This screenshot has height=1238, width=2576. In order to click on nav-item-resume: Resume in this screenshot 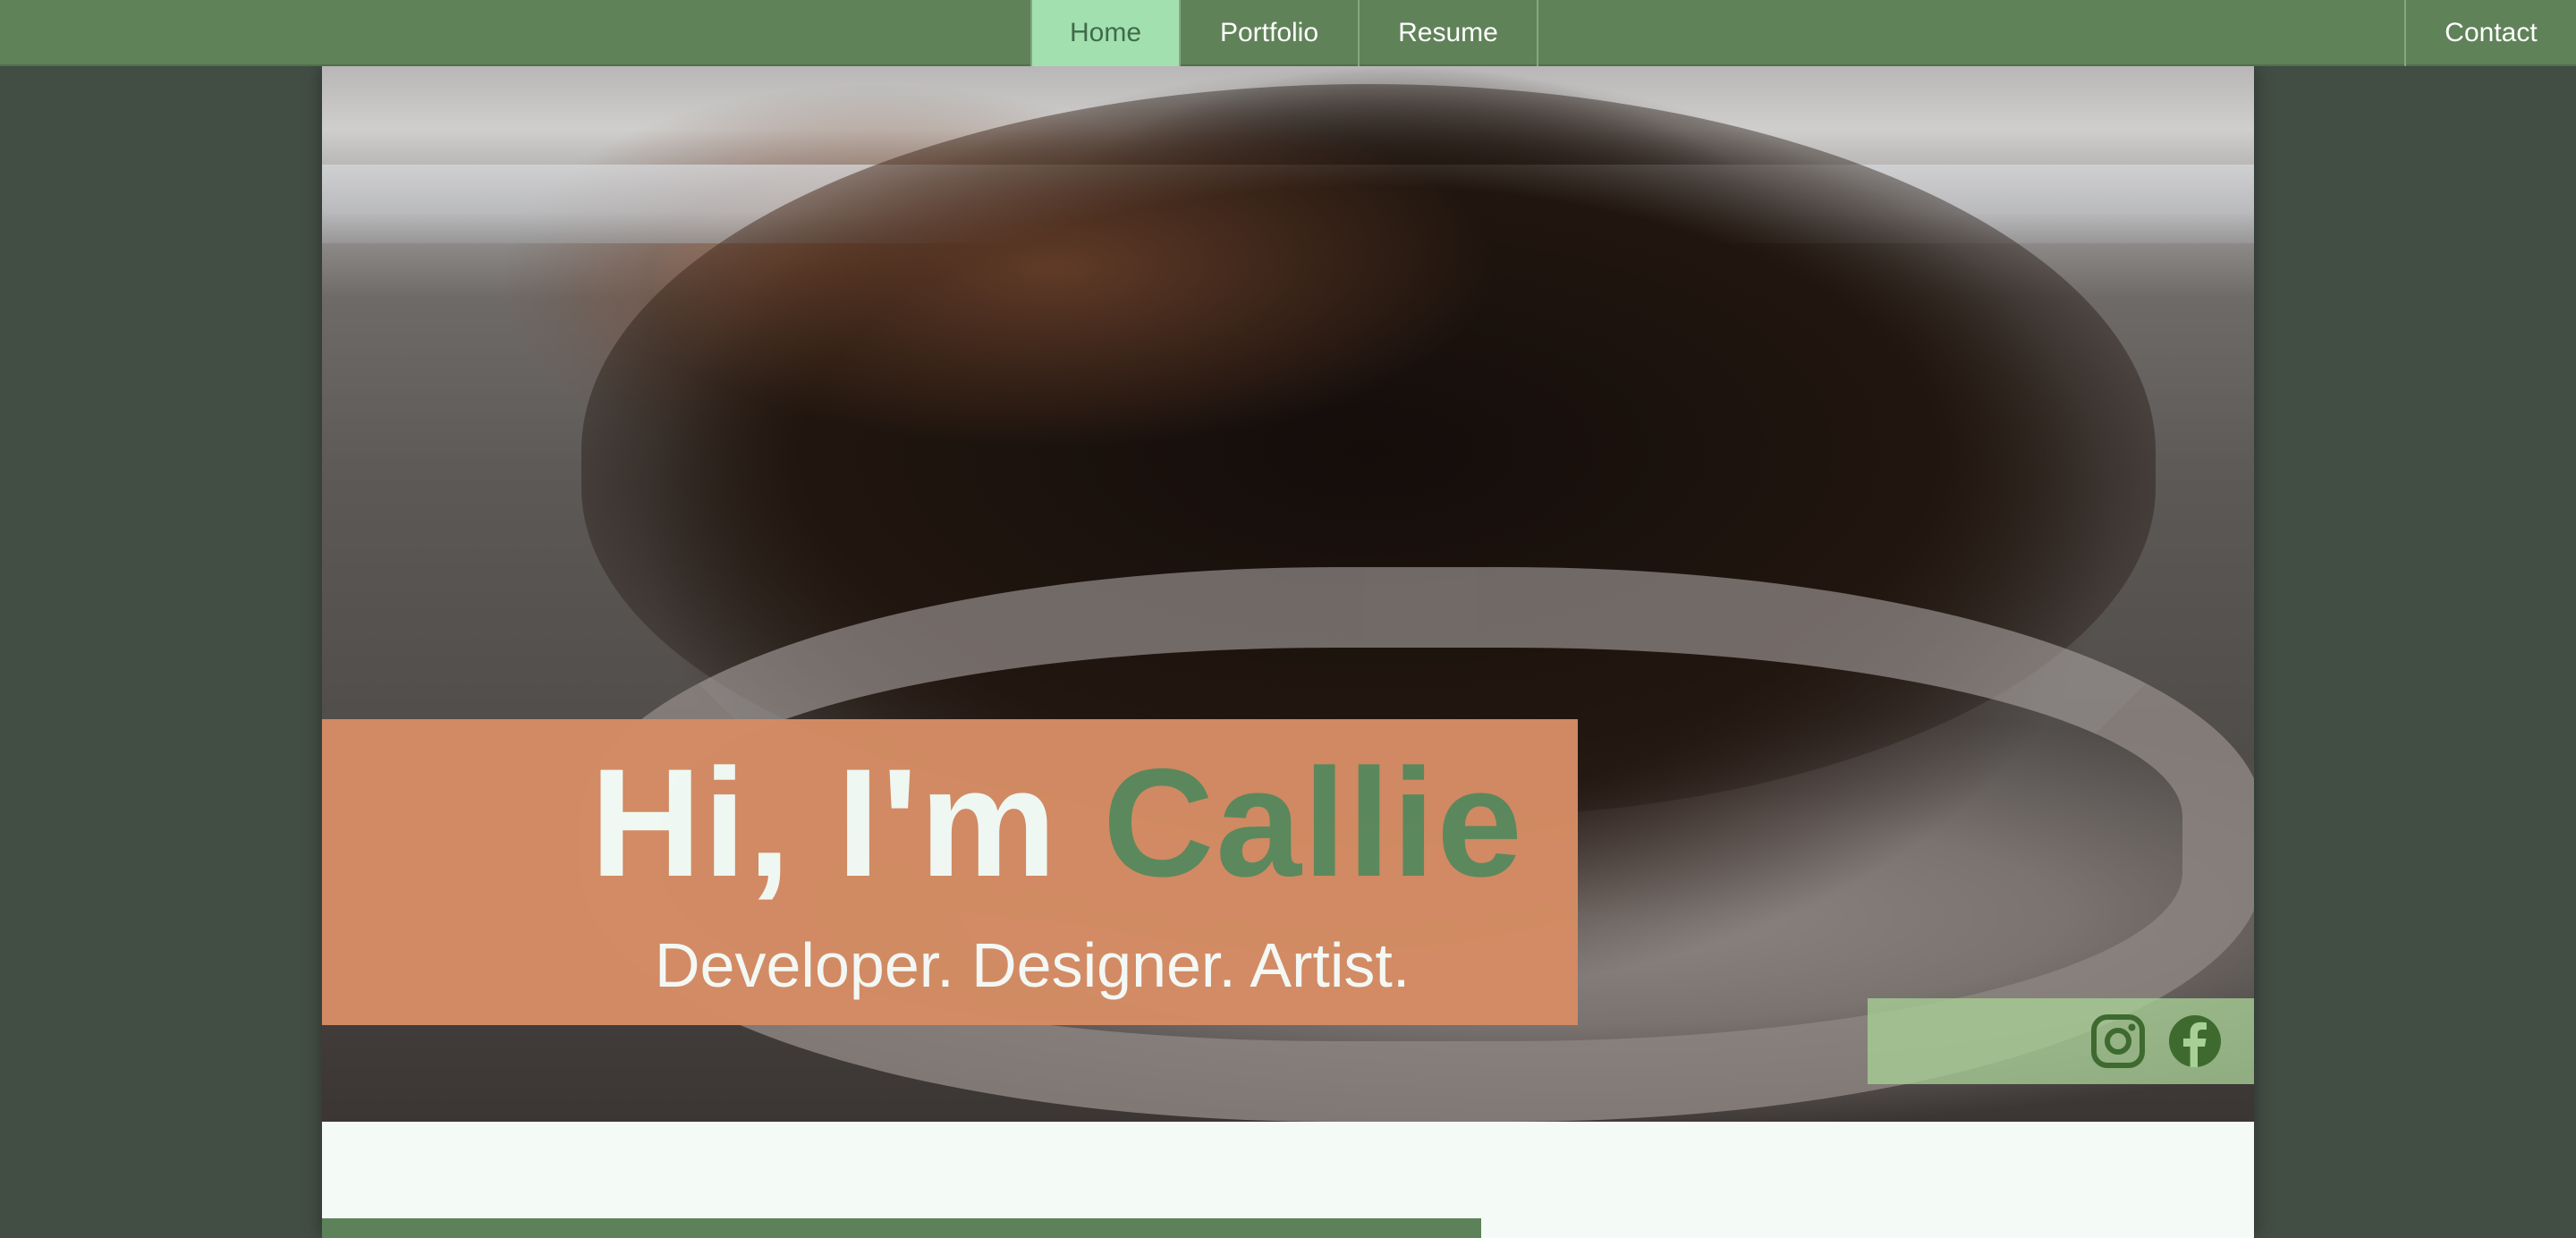, I will do `click(1449, 33)`.